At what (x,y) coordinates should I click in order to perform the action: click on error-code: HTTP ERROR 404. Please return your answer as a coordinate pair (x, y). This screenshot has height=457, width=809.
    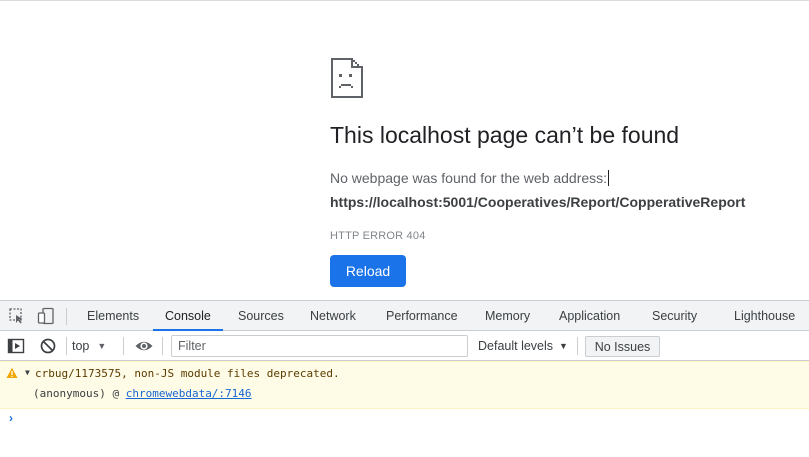
    Looking at the image, I should click on (378, 236).